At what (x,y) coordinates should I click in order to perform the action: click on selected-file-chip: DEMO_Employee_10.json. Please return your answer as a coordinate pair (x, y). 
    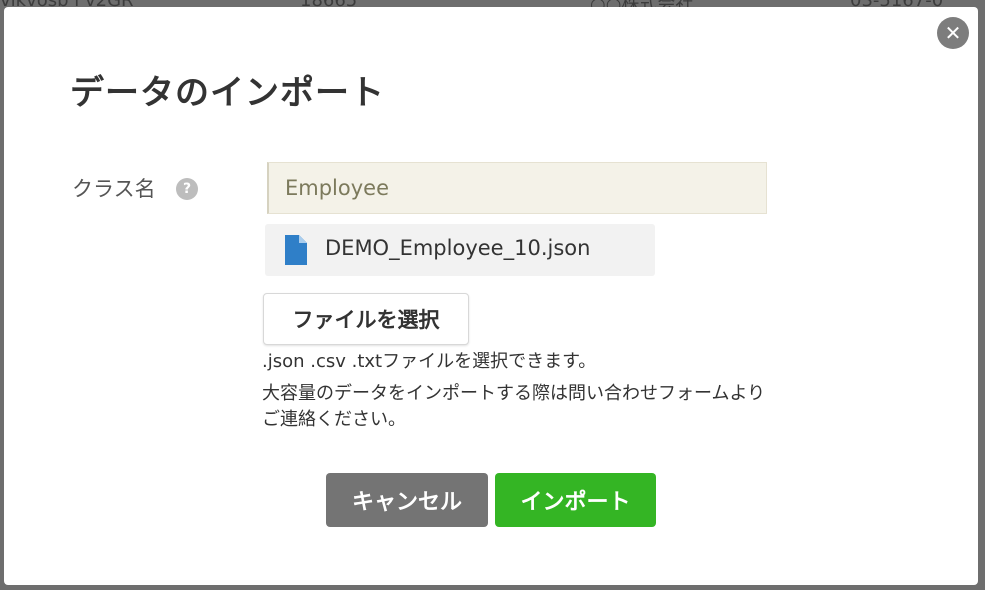
    Looking at the image, I should click on (460, 250).